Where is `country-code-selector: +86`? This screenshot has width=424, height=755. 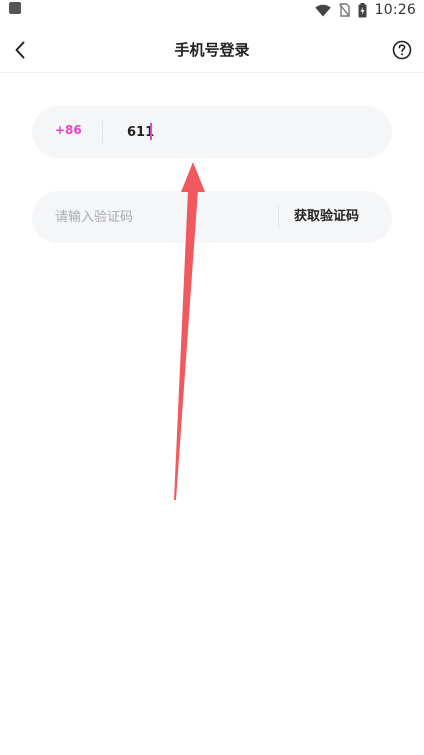 country-code-selector: +86 is located at coordinates (68, 130).